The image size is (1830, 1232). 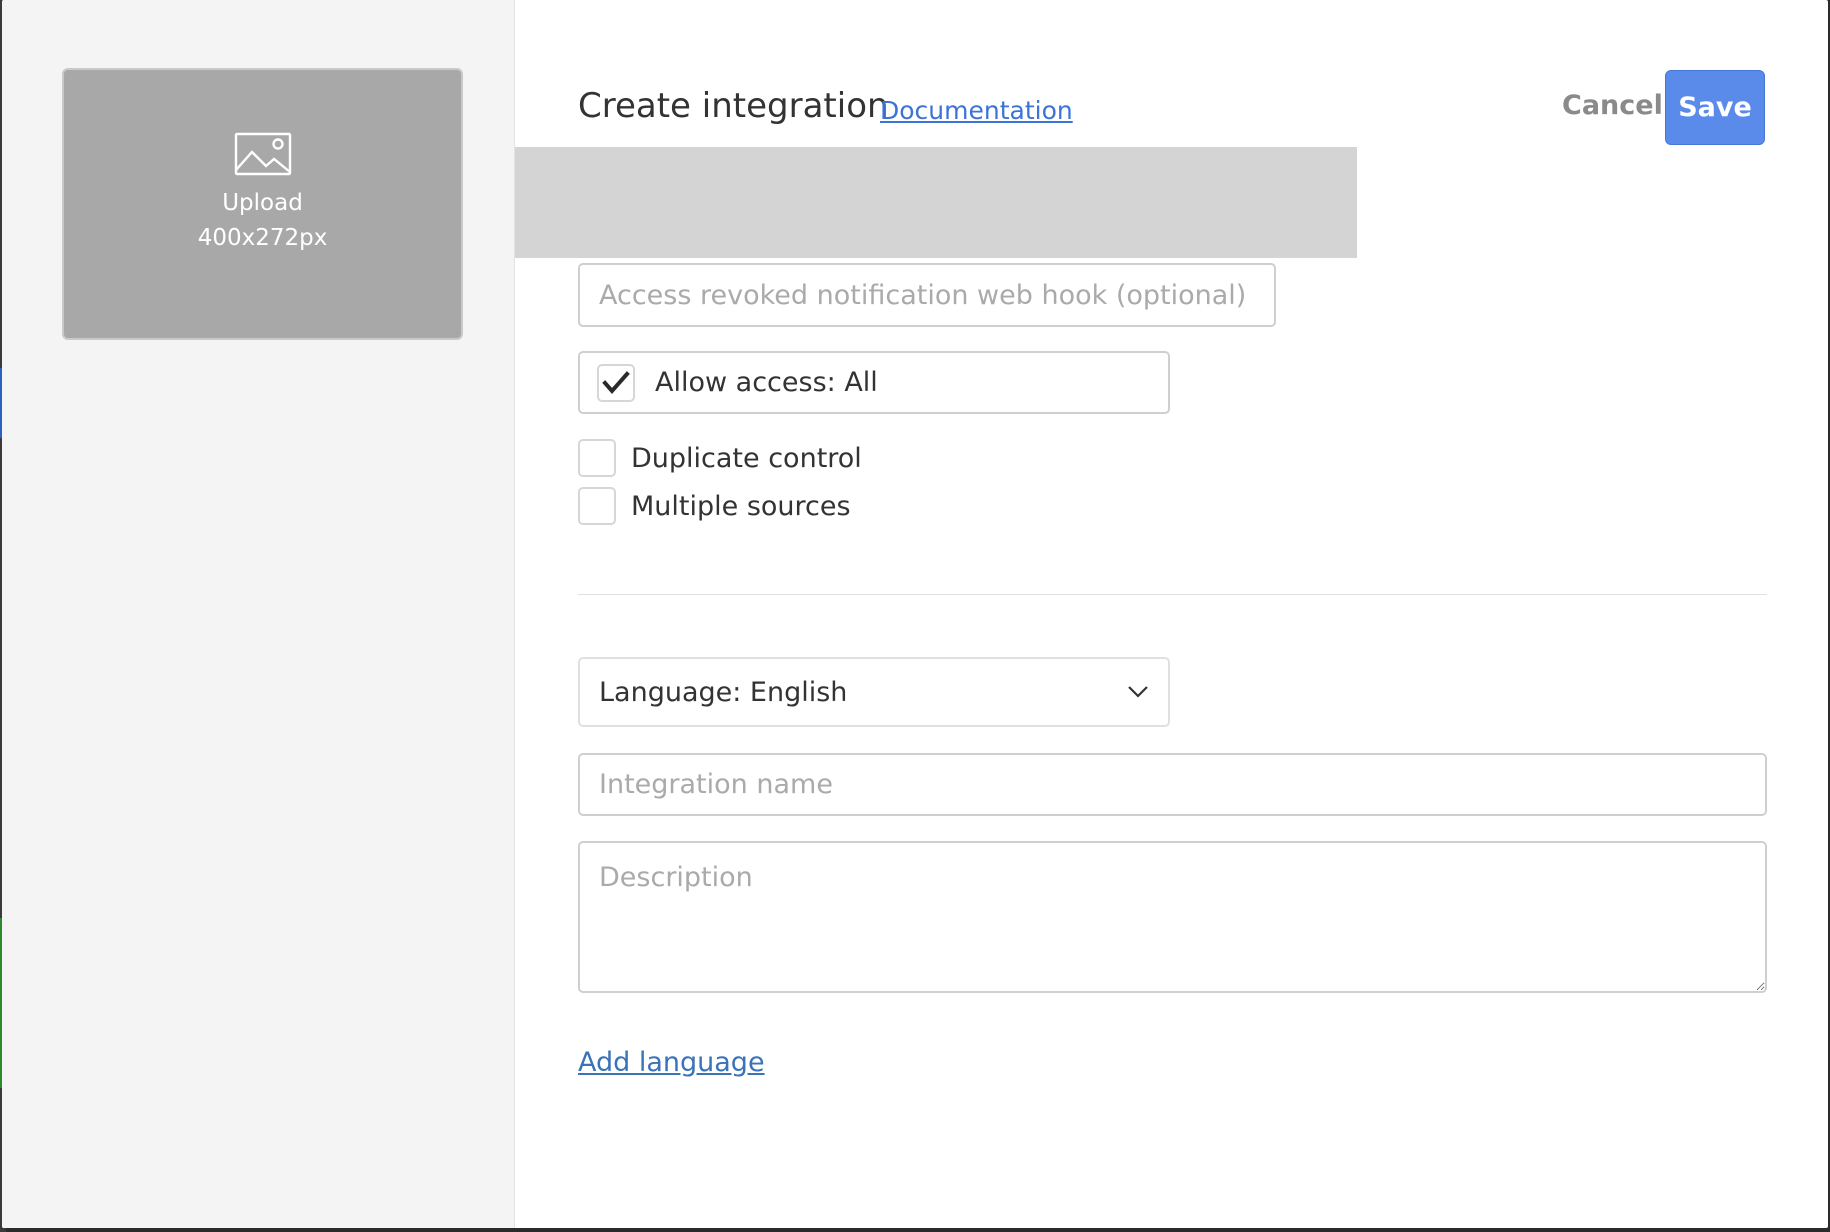 I want to click on cancel-button: Cancel, so click(x=1612, y=105).